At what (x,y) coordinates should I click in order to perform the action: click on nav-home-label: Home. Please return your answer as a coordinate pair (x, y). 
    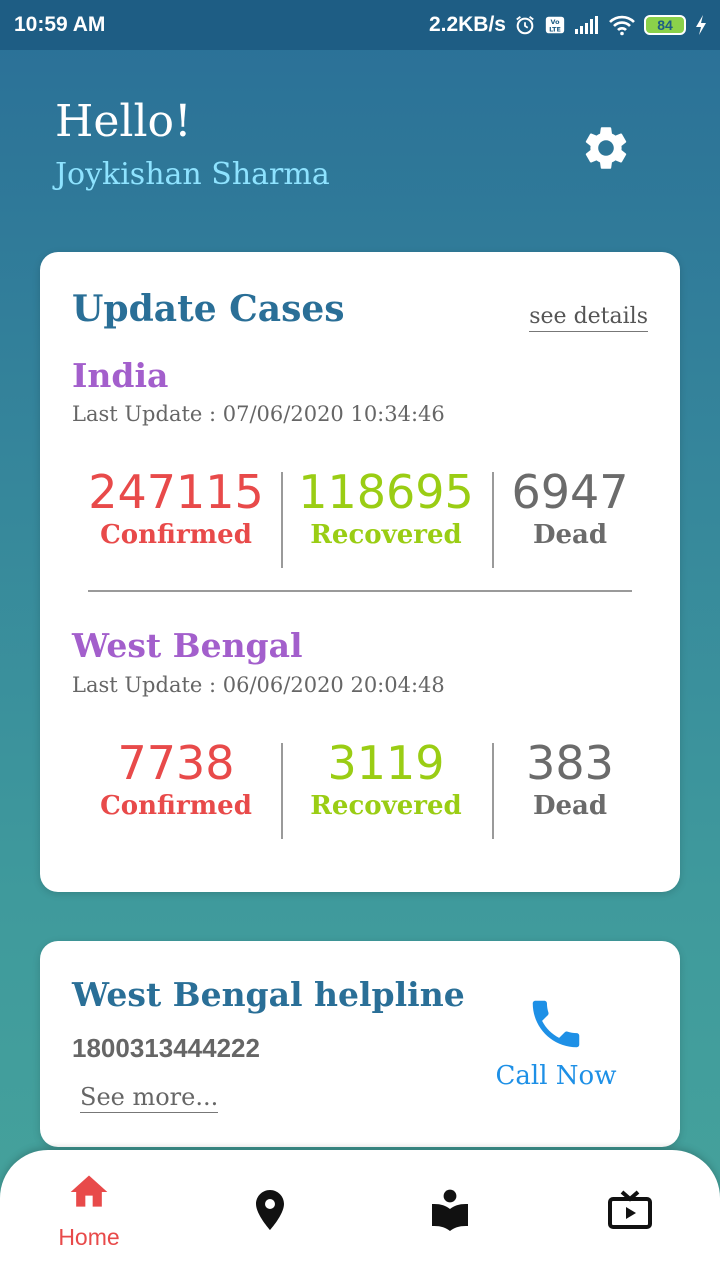
    Looking at the image, I should click on (89, 1237).